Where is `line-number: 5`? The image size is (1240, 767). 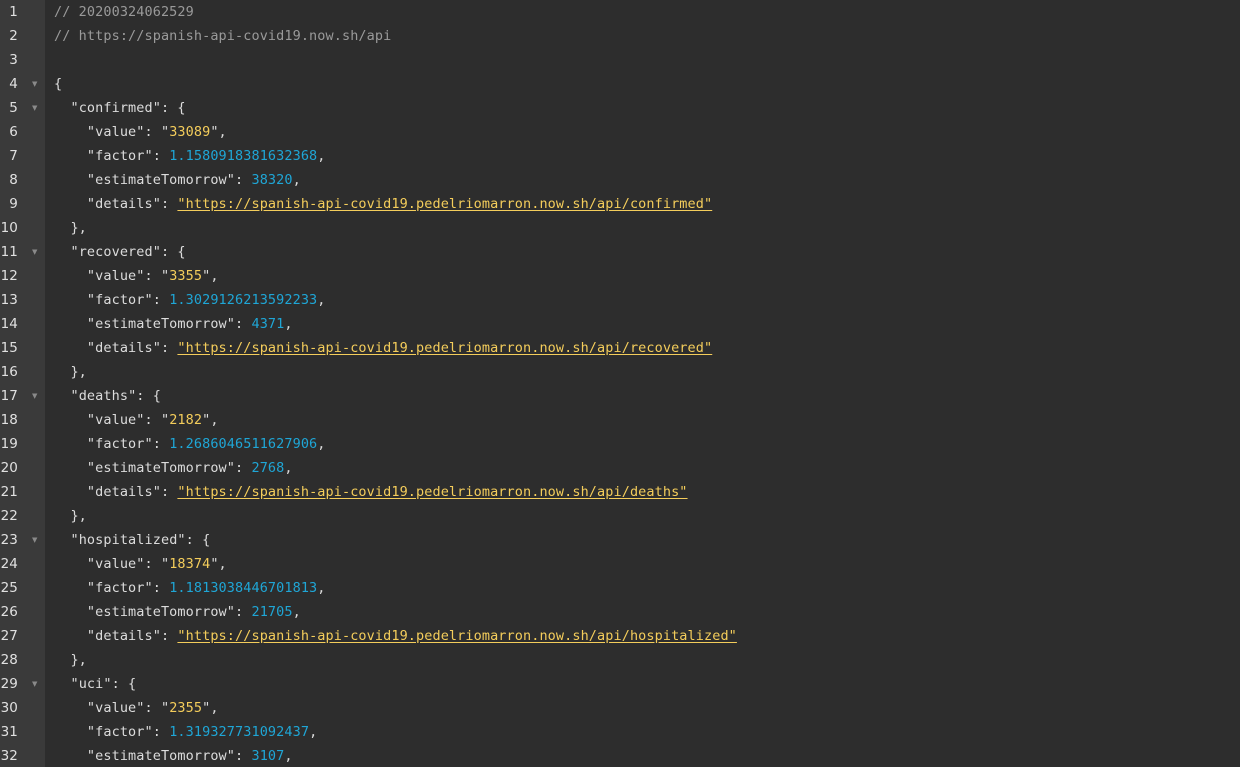
line-number: 5 is located at coordinates (13, 108).